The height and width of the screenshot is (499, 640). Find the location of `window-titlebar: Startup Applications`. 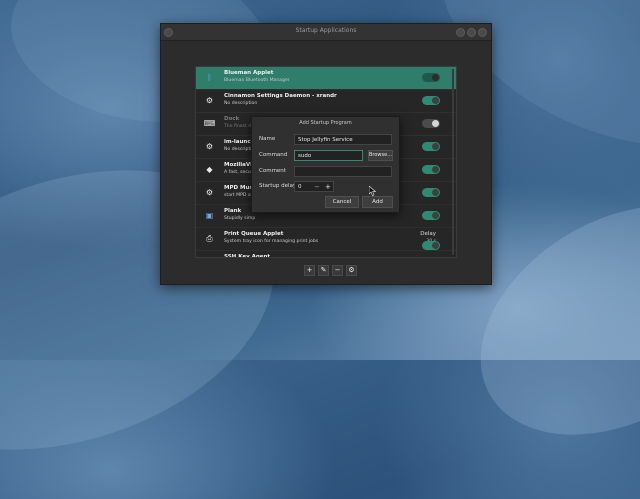

window-titlebar: Startup Applications is located at coordinates (326, 32).